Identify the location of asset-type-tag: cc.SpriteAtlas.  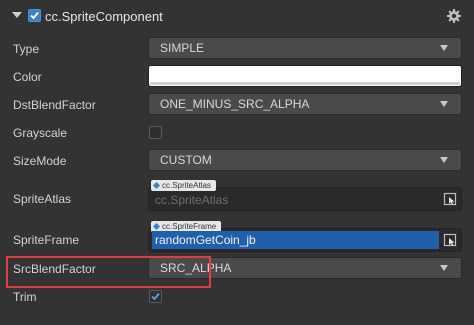
(183, 185).